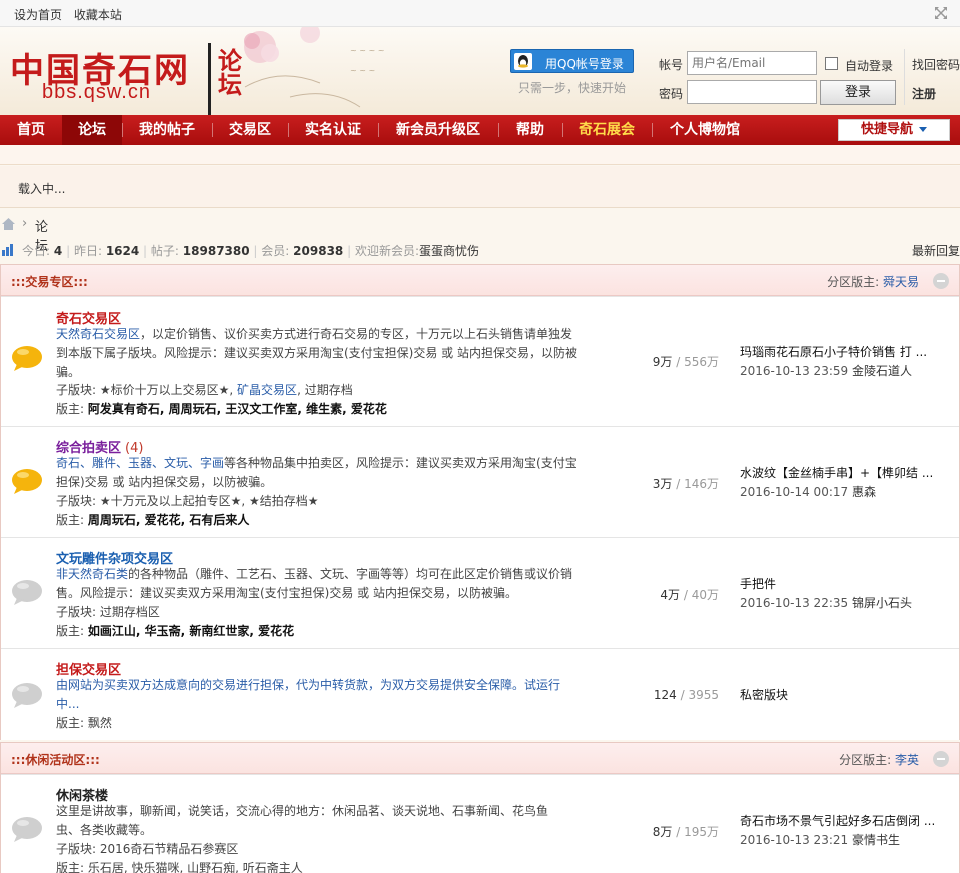 This screenshot has height=873, width=960. What do you see at coordinates (329, 390) in the screenshot?
I see `subforum-link: 过期存档` at bounding box center [329, 390].